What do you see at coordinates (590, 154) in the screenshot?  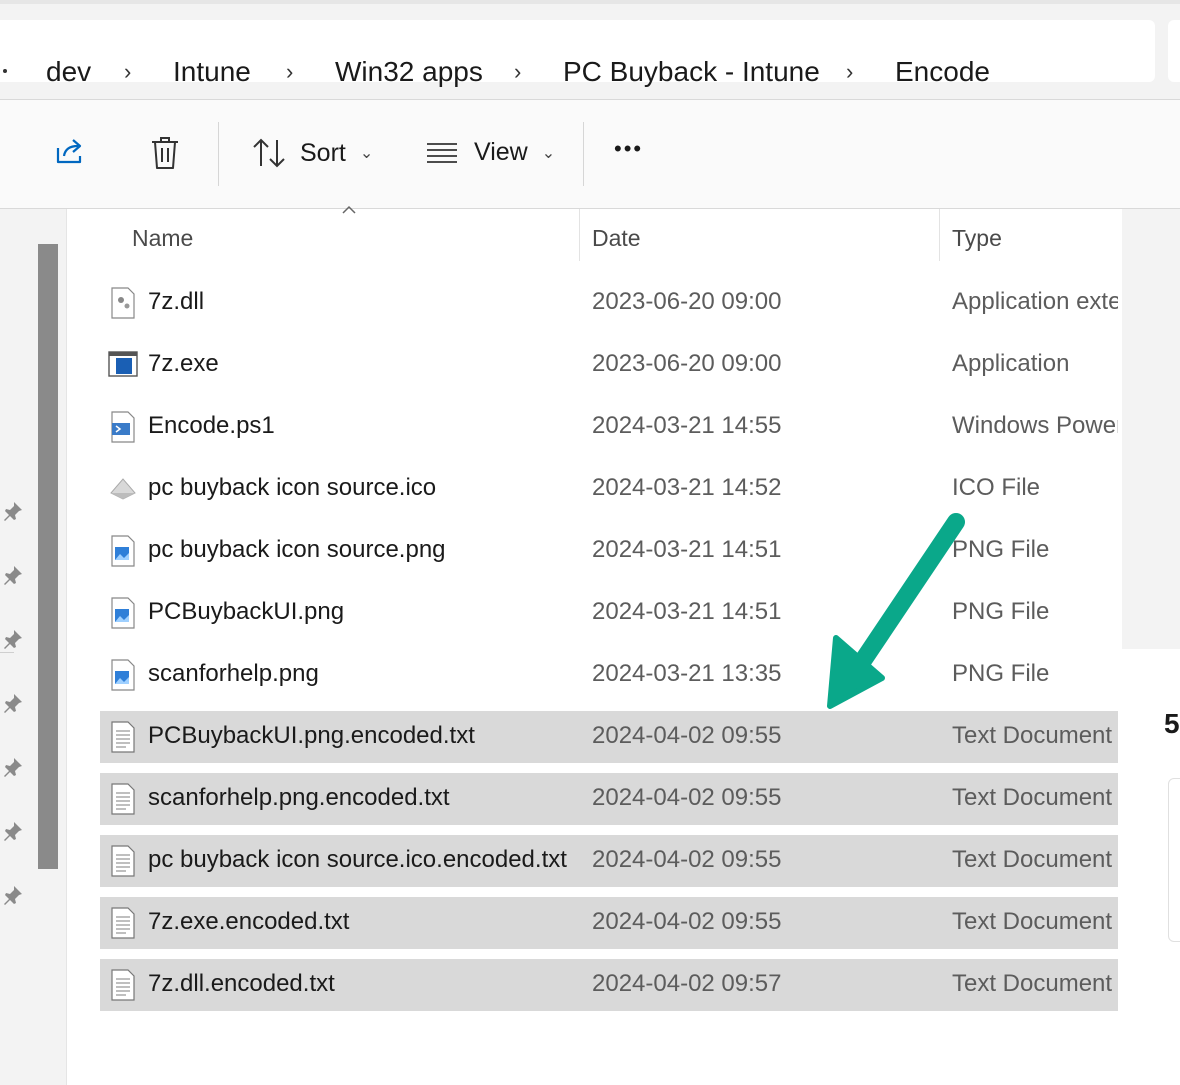 I see `command-bar: Sort ⌄ View ⌄ •••` at bounding box center [590, 154].